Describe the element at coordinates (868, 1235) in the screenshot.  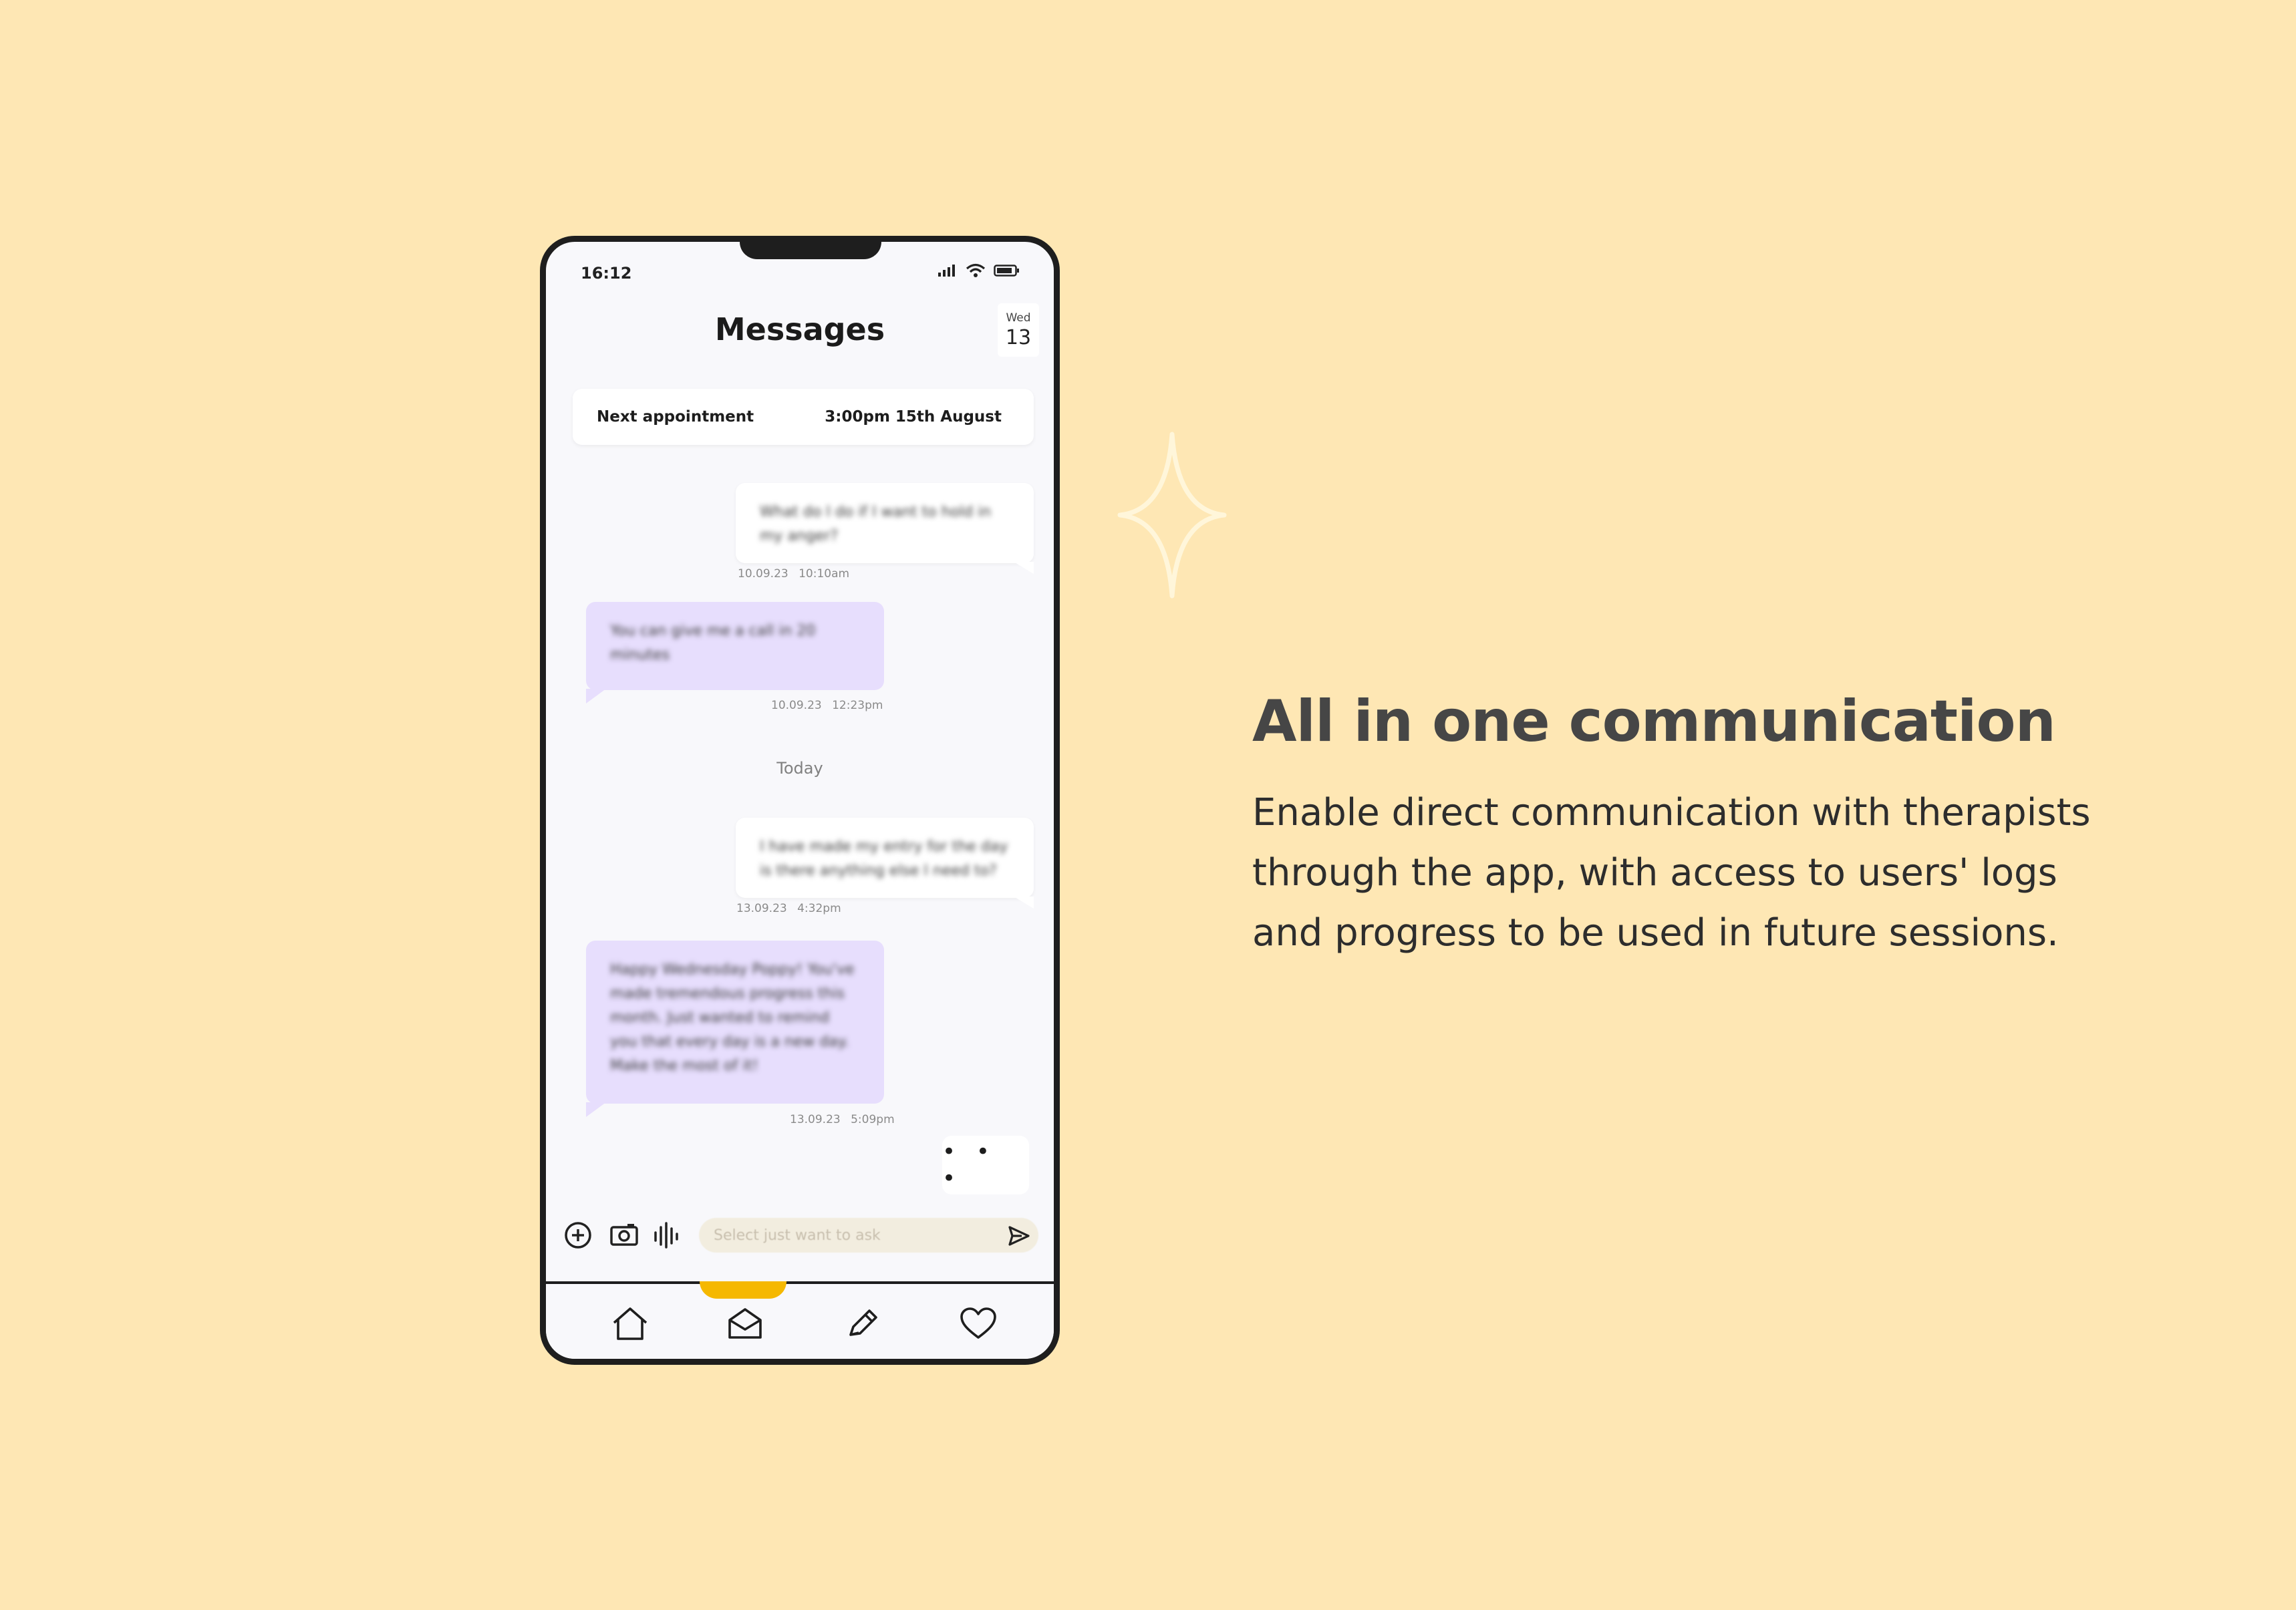
I see `message-input` at that location.